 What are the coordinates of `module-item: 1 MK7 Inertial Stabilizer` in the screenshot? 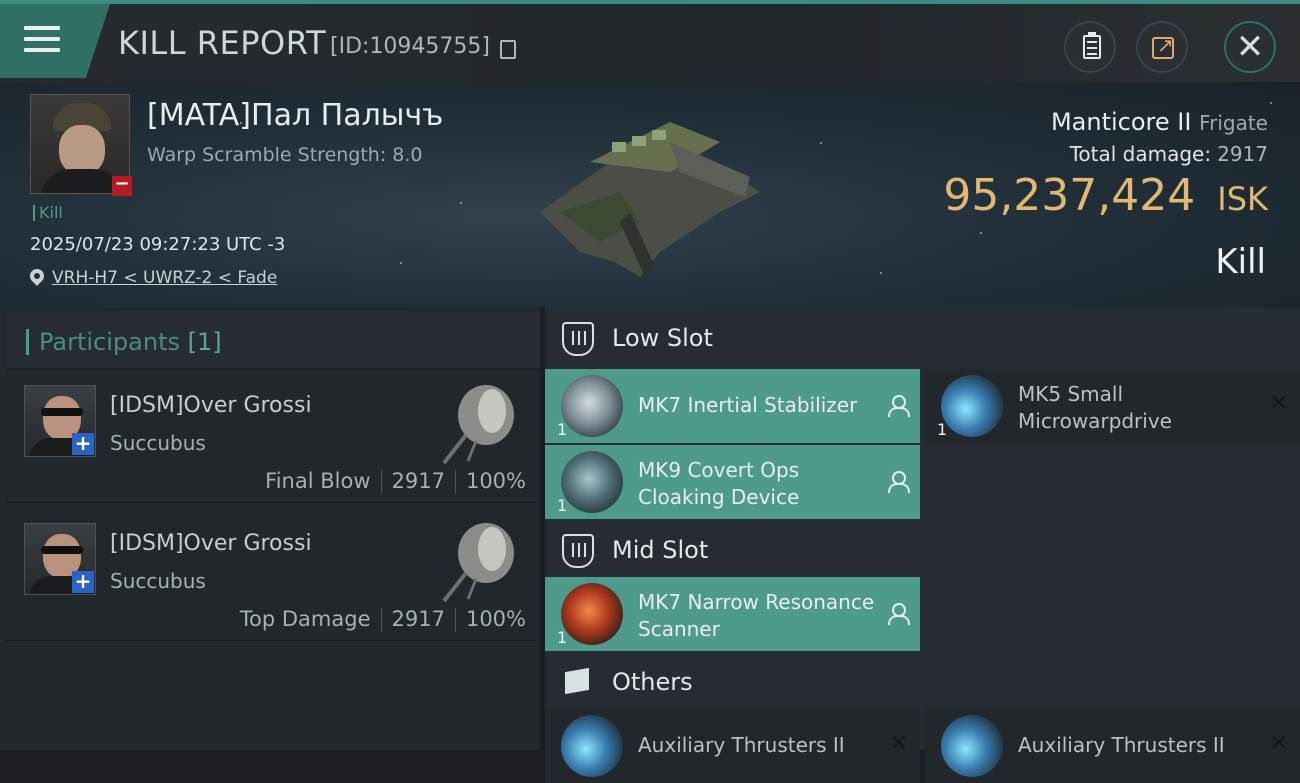 It's located at (732, 406).